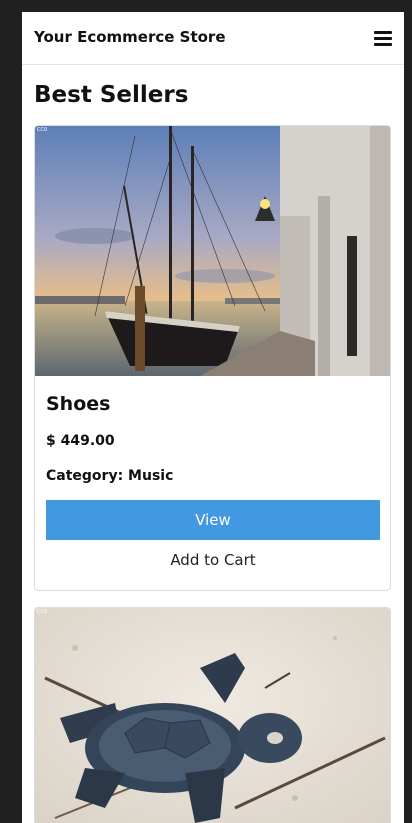  I want to click on hamburger-menu-icon, so click(383, 39).